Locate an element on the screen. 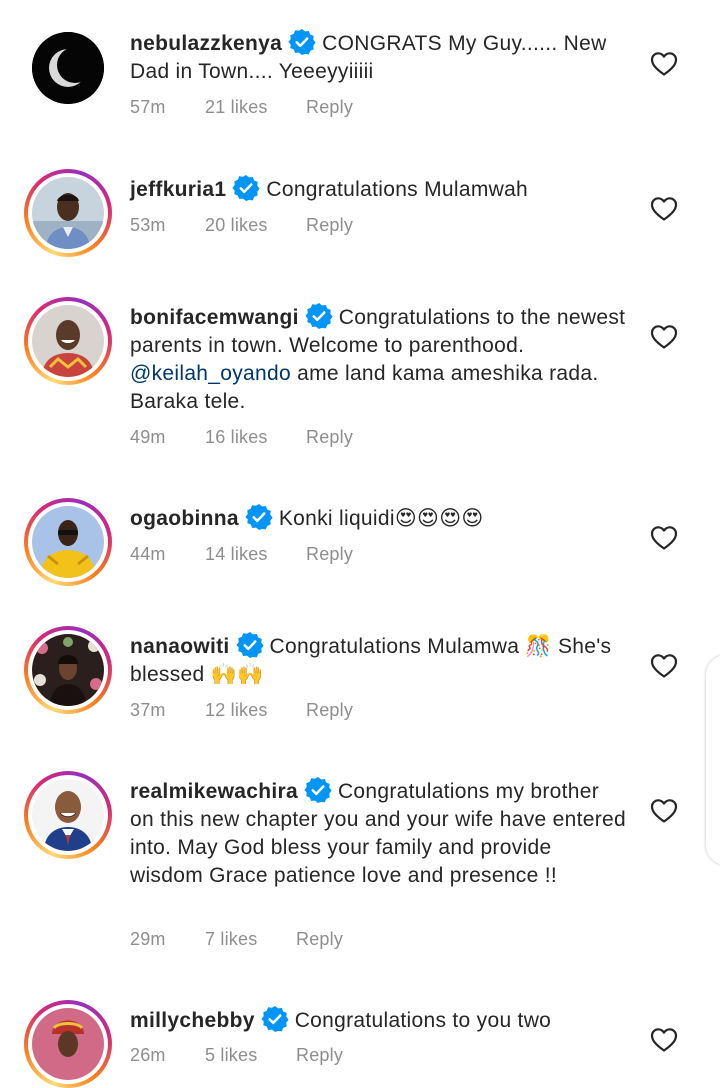  timestamp: 29m is located at coordinates (148, 939).